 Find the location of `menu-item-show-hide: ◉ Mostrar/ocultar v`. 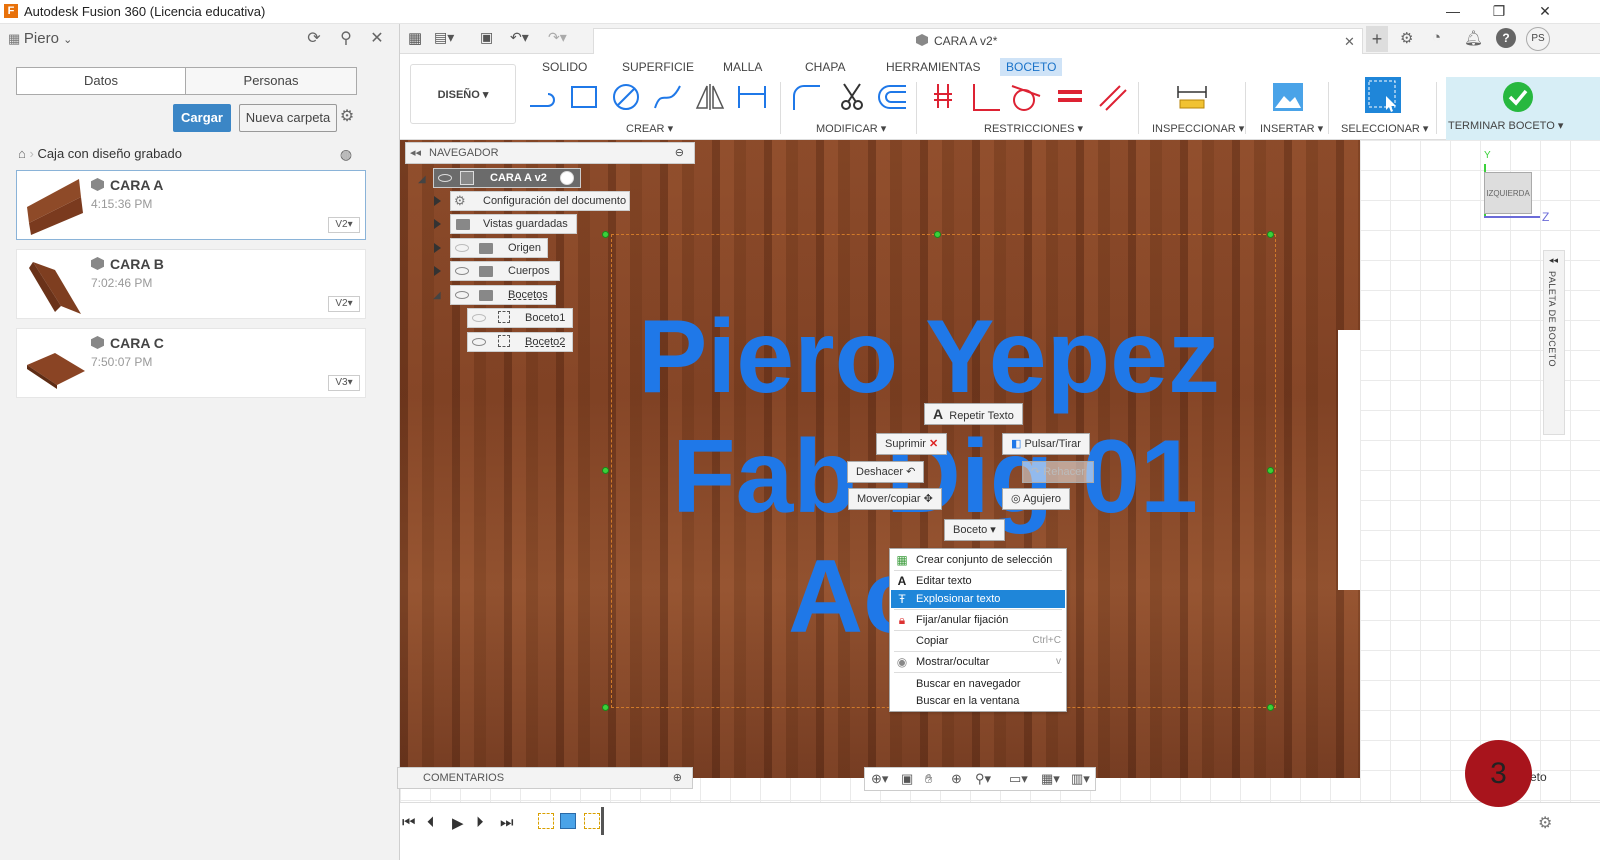

menu-item-show-hide: ◉ Mostrar/ocultar v is located at coordinates (978, 662).